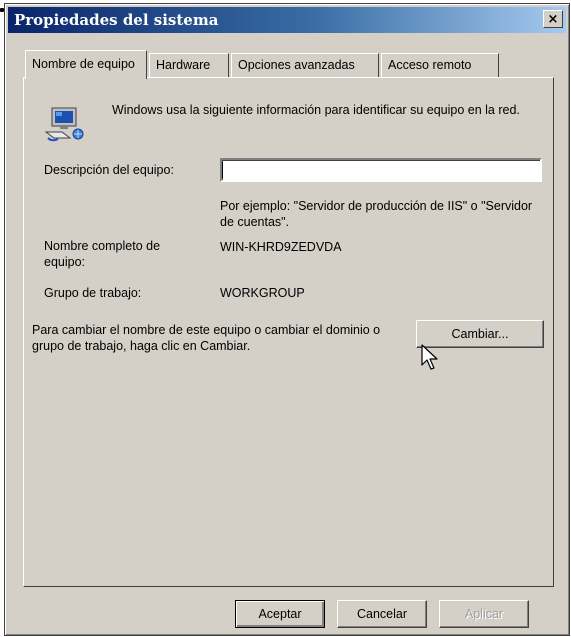 Image resolution: width=571 pixels, height=637 pixels. I want to click on description-input, so click(381, 170).